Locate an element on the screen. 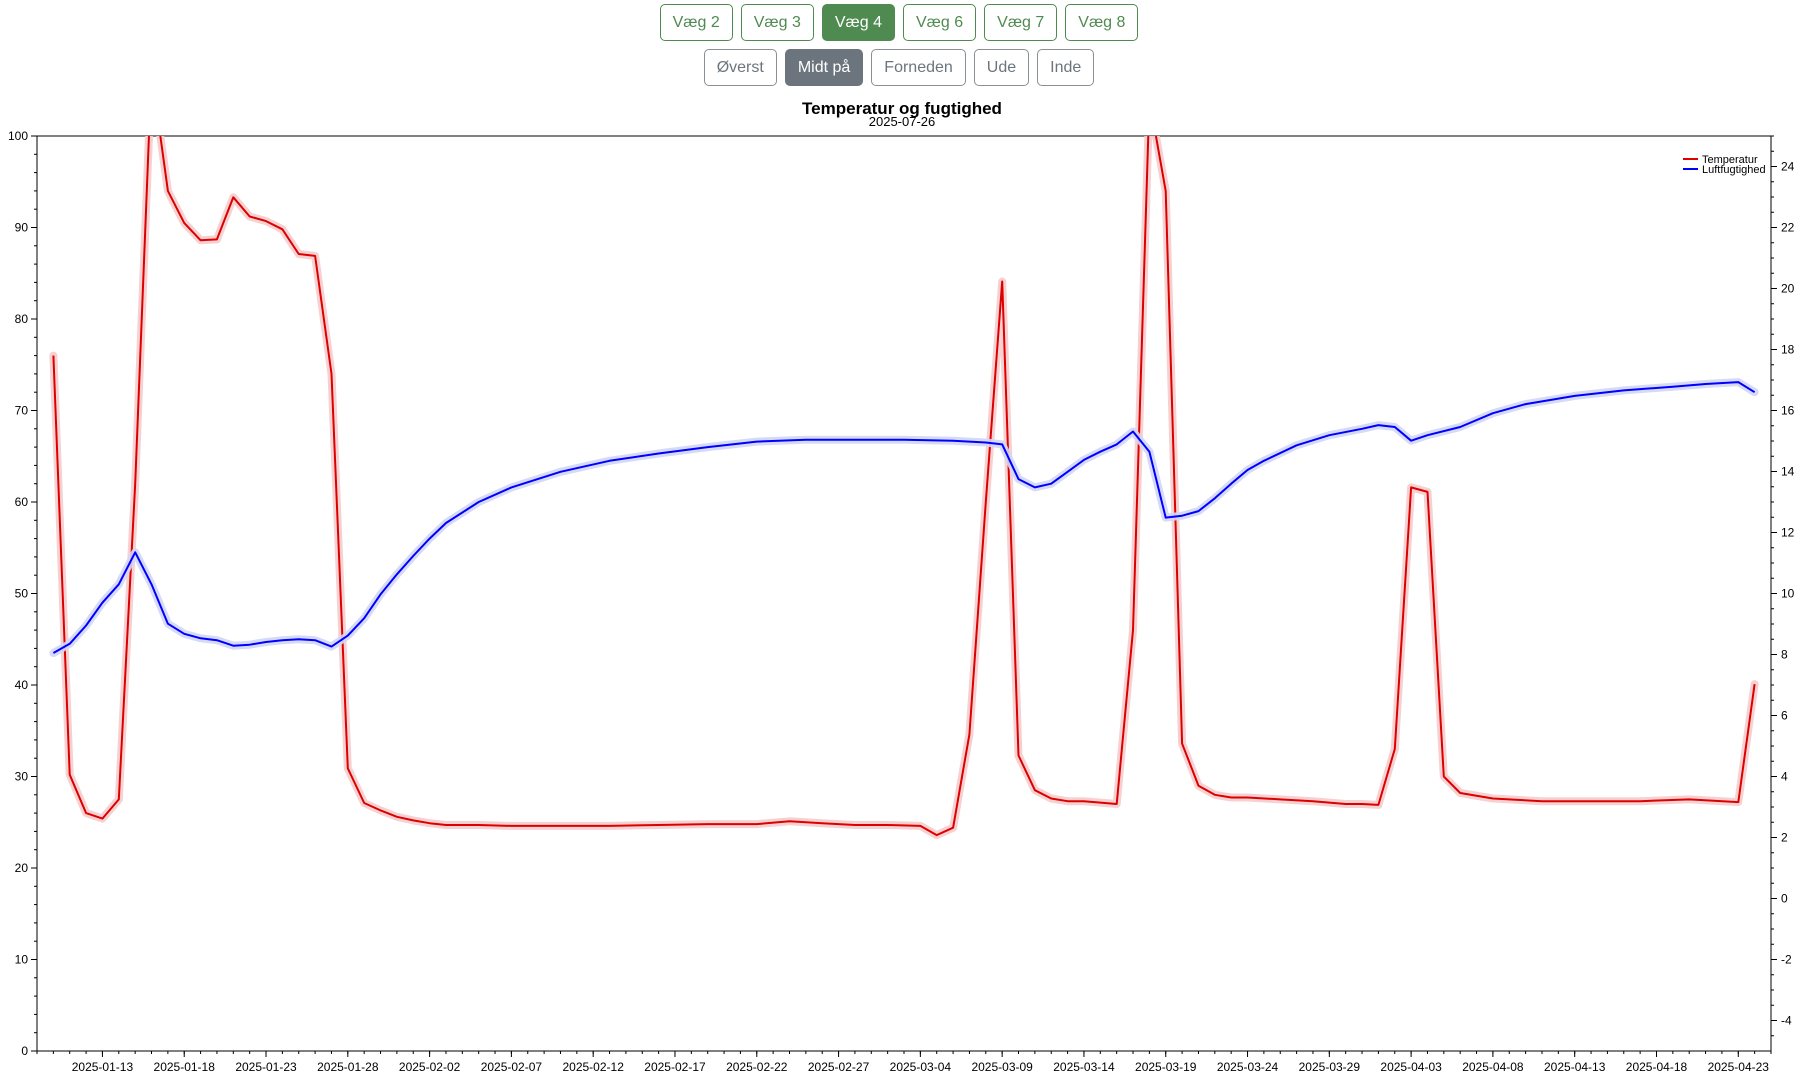 This screenshot has width=1798, height=1087. y-left-tick-label: 30 is located at coordinates (22, 777).